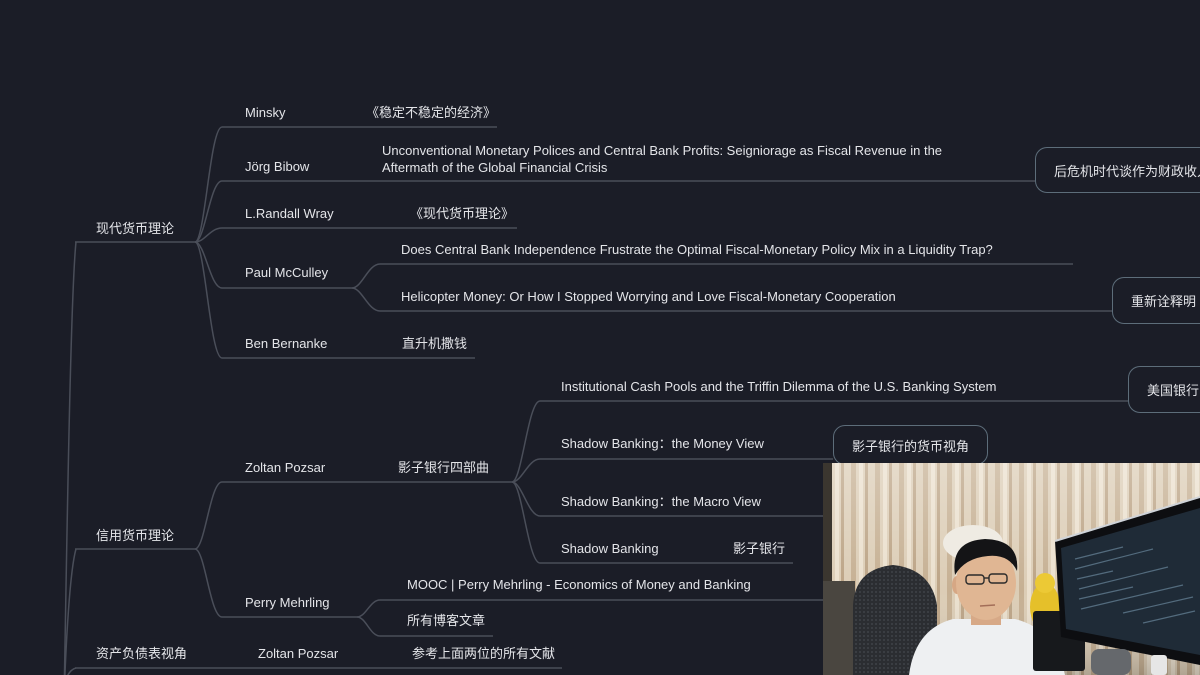 The width and height of the screenshot is (1200, 675). I want to click on speaker, so click(1111, 662).